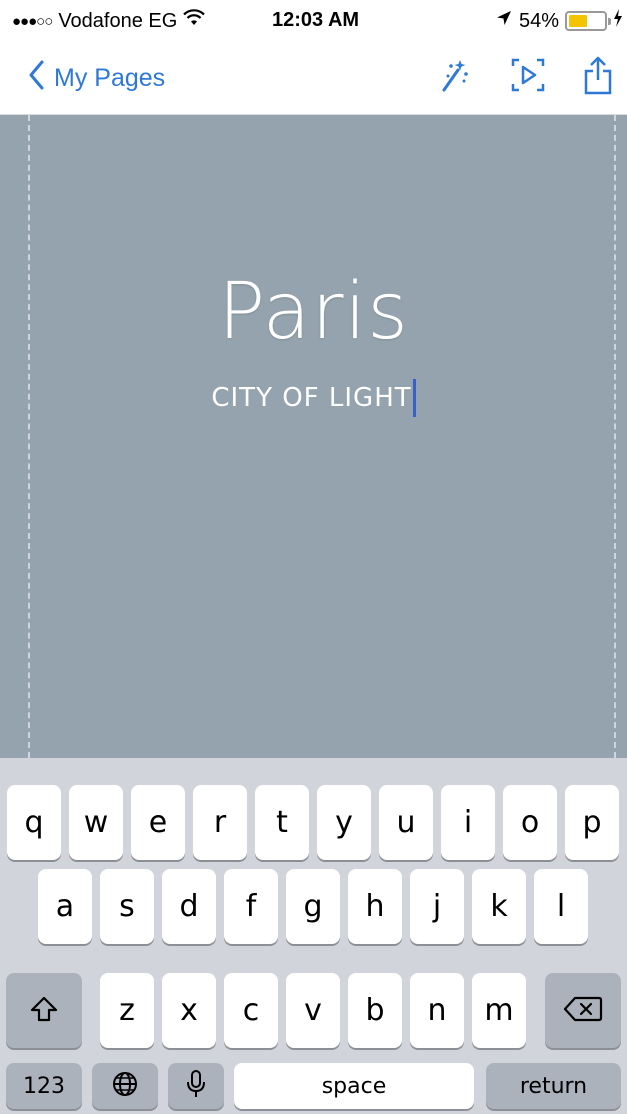 The width and height of the screenshot is (627, 1114). What do you see at coordinates (437, 1010) in the screenshot?
I see `key-n: n` at bounding box center [437, 1010].